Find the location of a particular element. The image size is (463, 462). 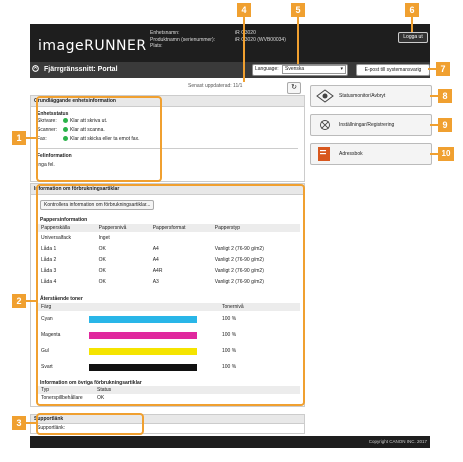

portal-icon is located at coordinates (35, 68).